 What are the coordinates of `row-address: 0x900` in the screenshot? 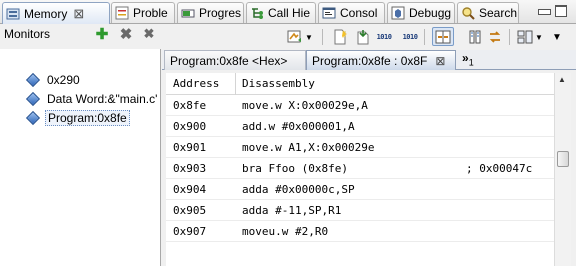 It's located at (190, 126).